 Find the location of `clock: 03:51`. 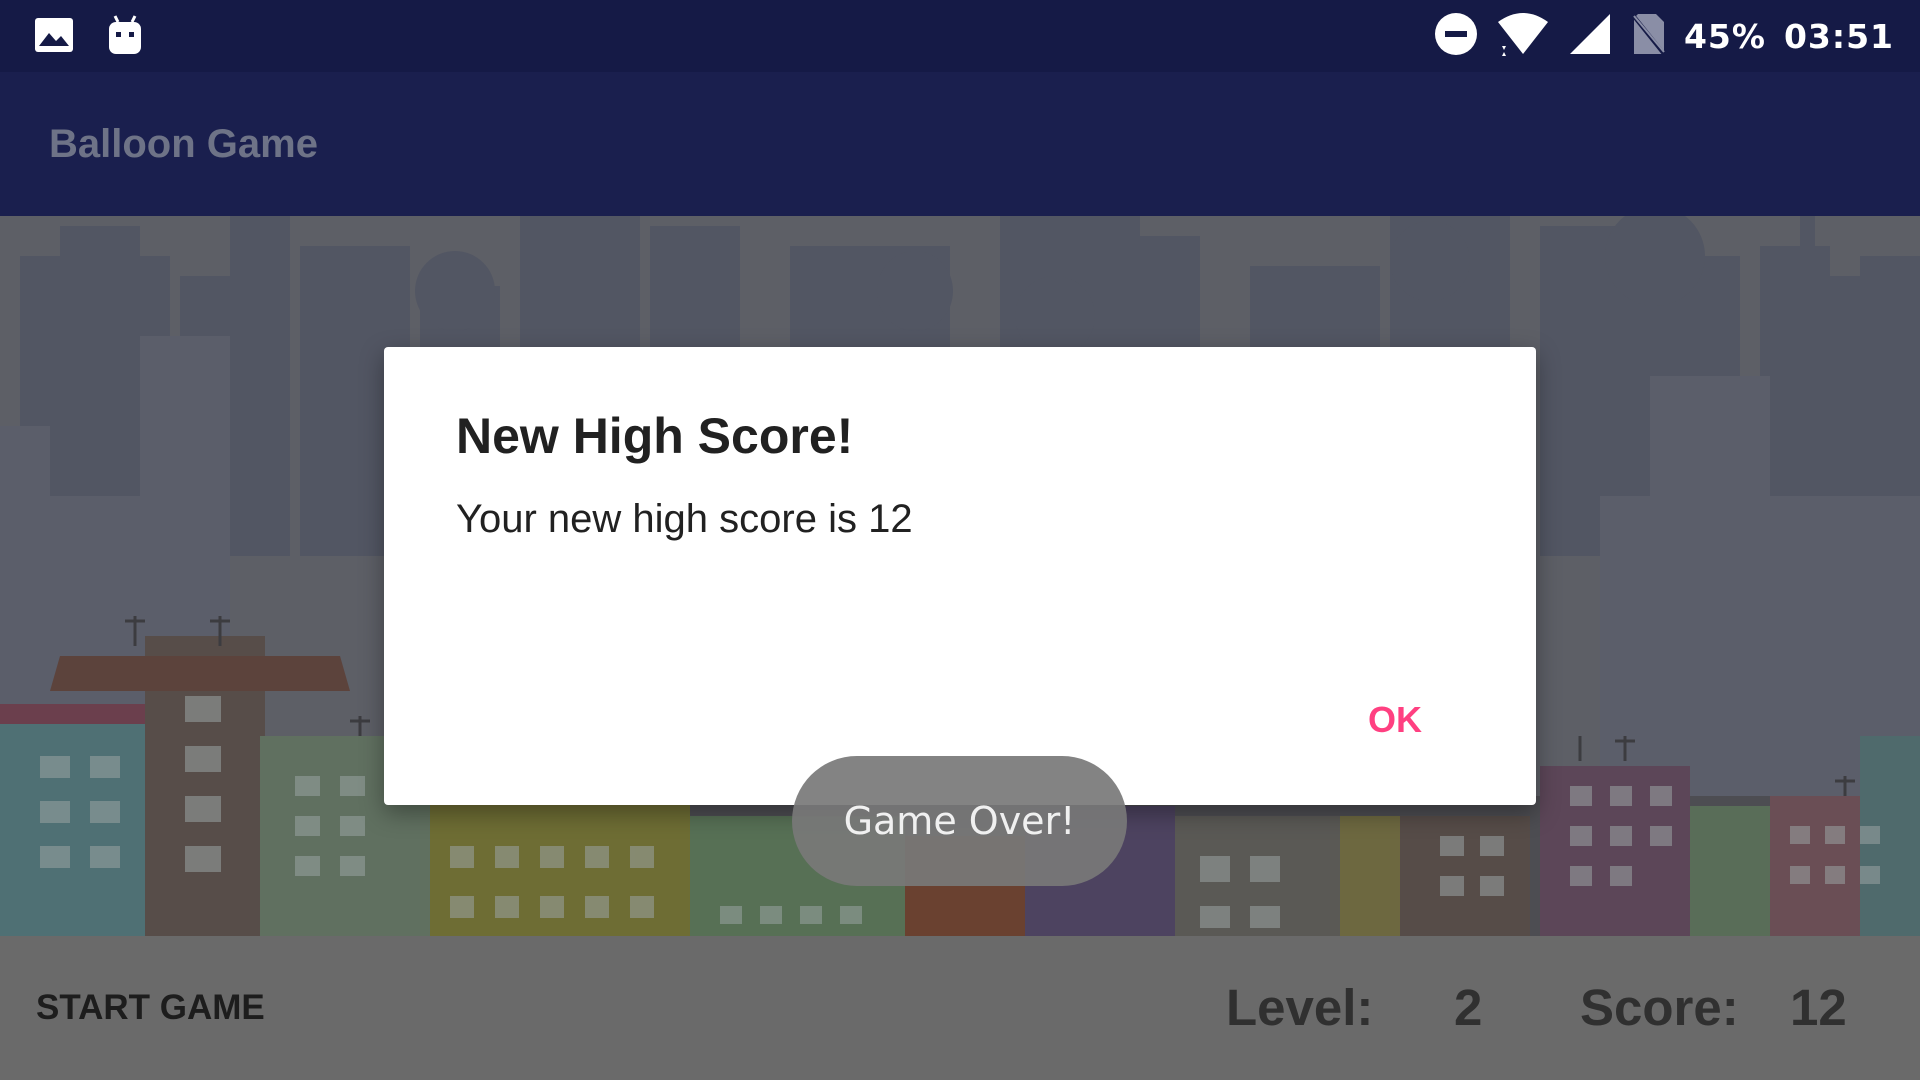

clock: 03:51 is located at coordinates (1838, 36).